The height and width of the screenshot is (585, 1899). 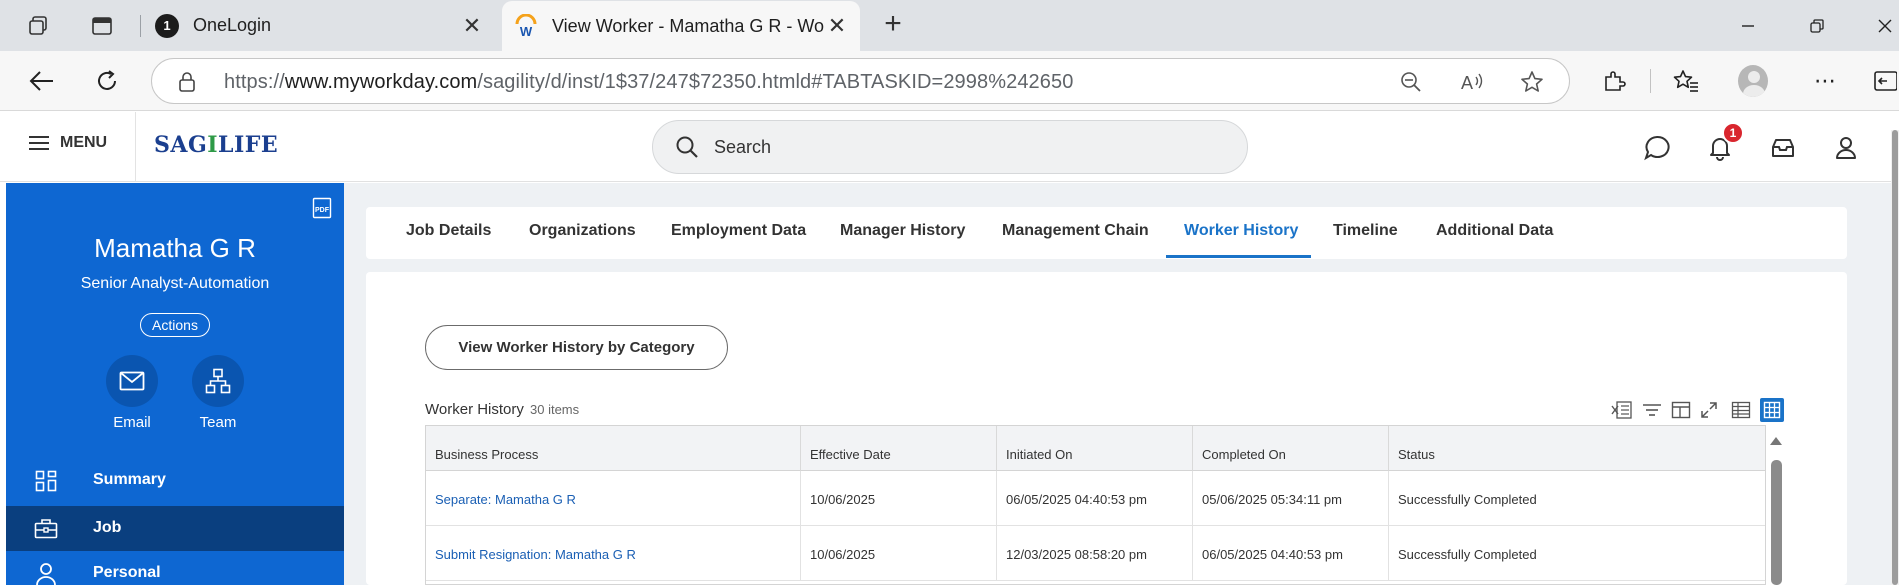 I want to click on workspaces-icon, so click(x=38, y=26).